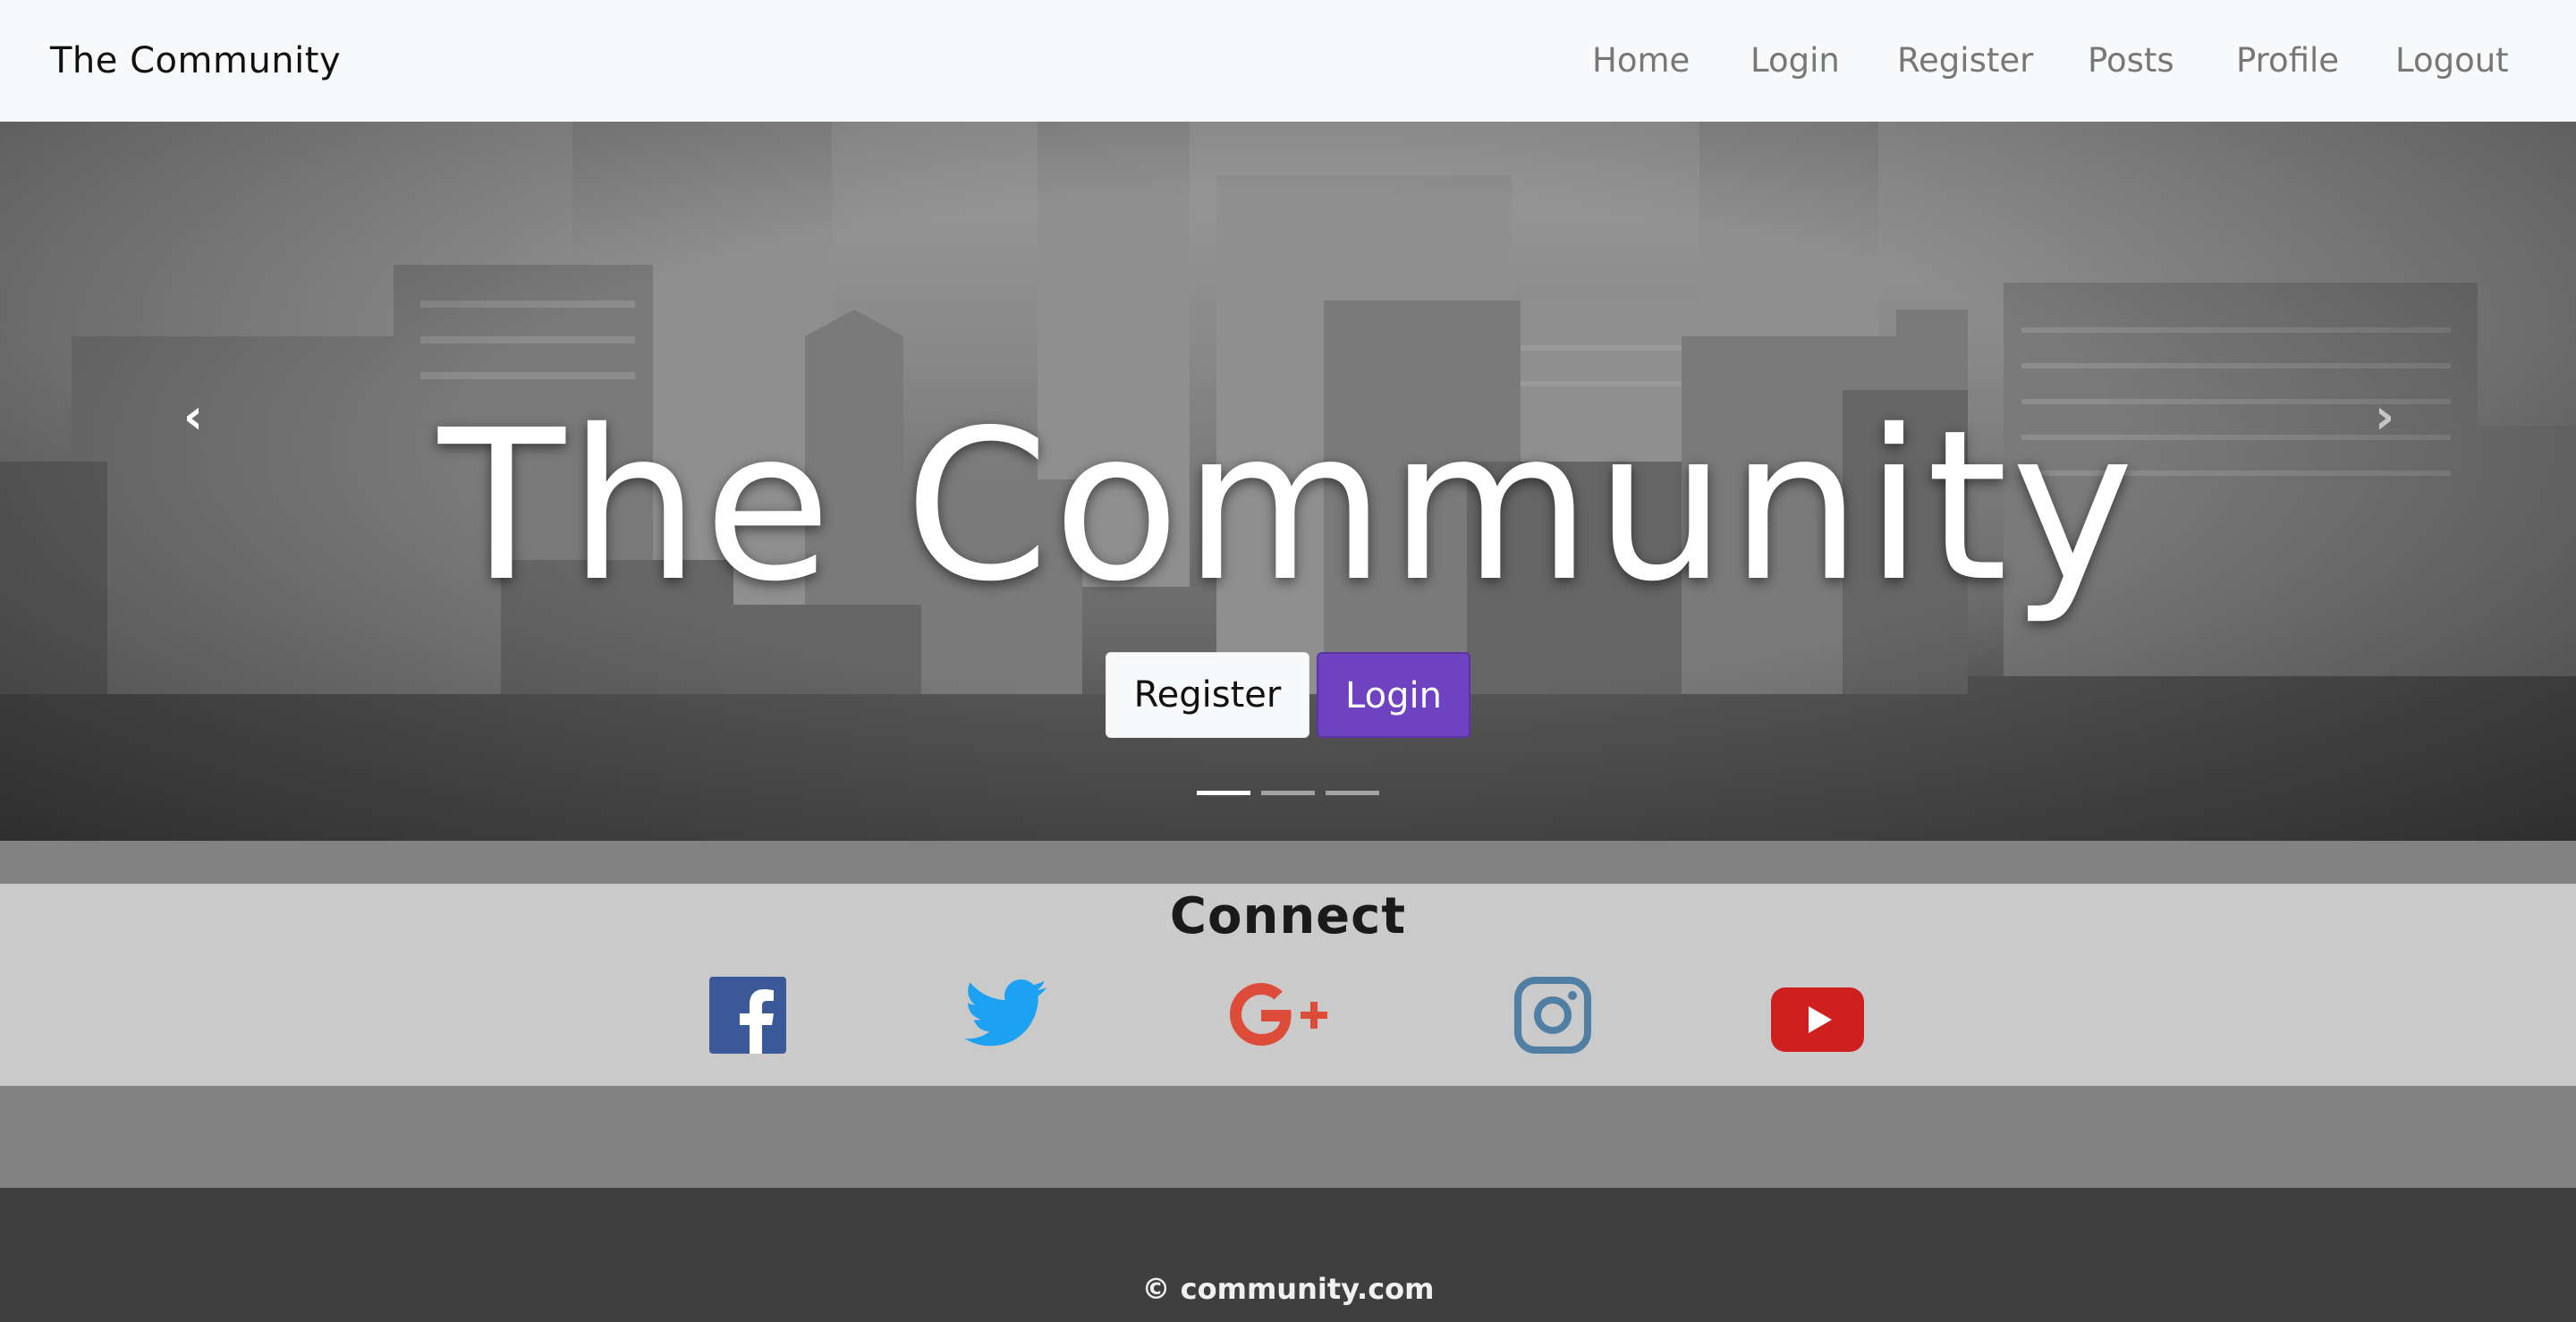 The width and height of the screenshot is (2576, 1322). What do you see at coordinates (1005, 1016) in the screenshot?
I see `twitter-icon` at bounding box center [1005, 1016].